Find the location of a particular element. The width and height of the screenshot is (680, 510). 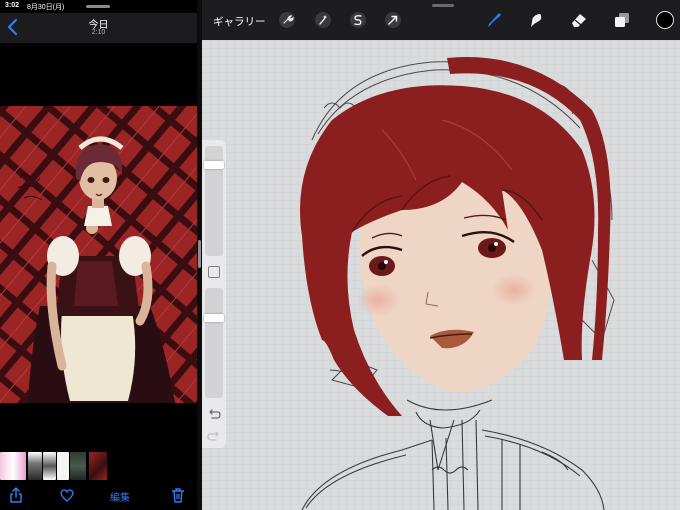

brush-size-thumb is located at coordinates (214, 165).